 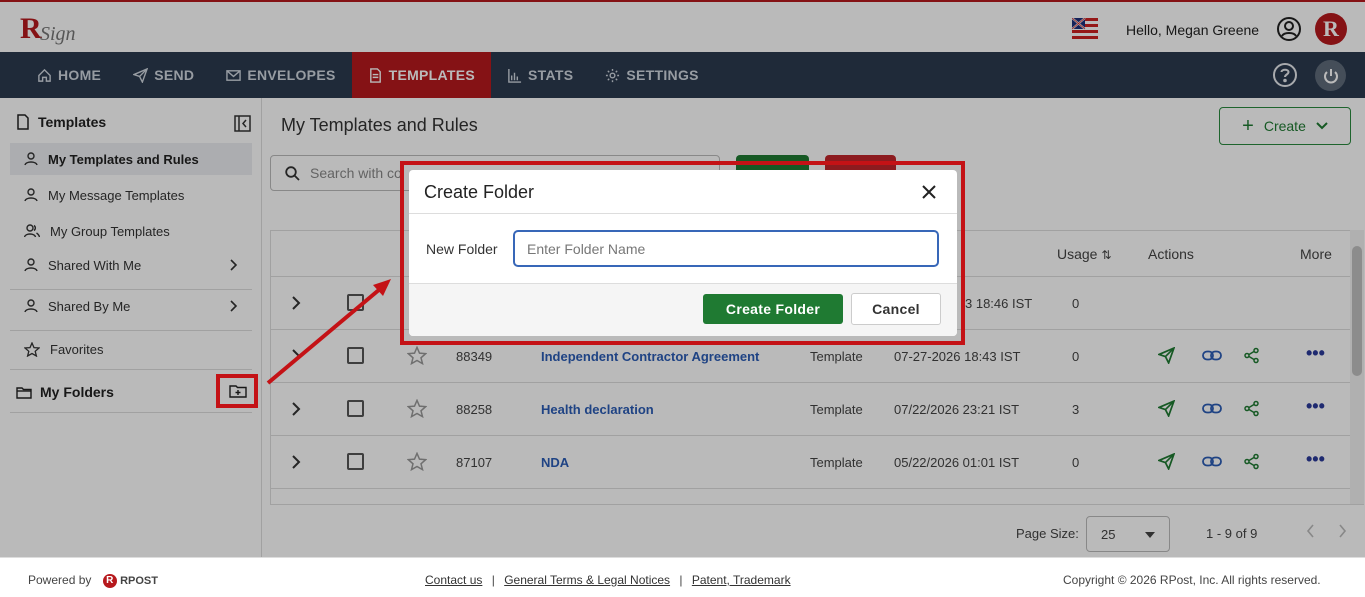 What do you see at coordinates (683, 192) in the screenshot?
I see `dialog-header: Create Folder` at bounding box center [683, 192].